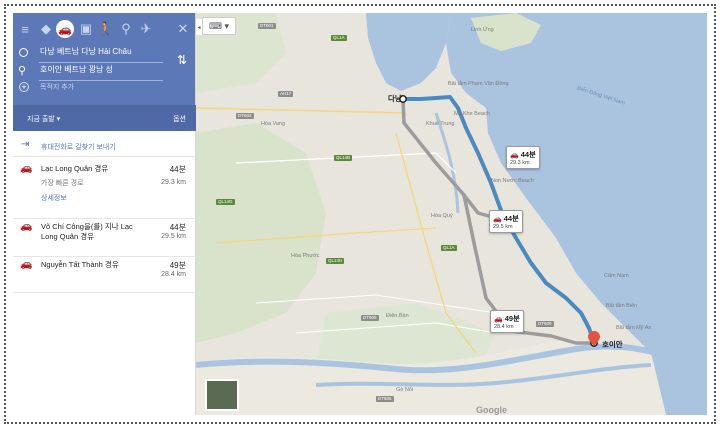 The height and width of the screenshot is (428, 720). I want to click on route-distance: 28.4 km, so click(173, 274).